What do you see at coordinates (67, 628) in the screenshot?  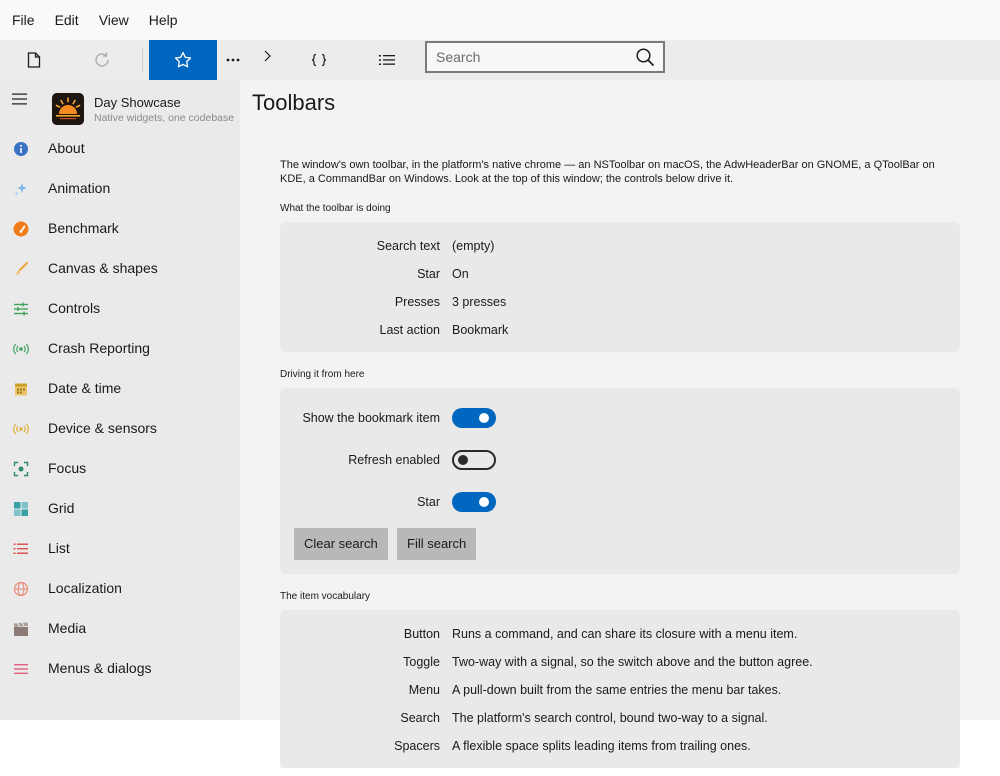 I see `sidebar-item-label: Media` at bounding box center [67, 628].